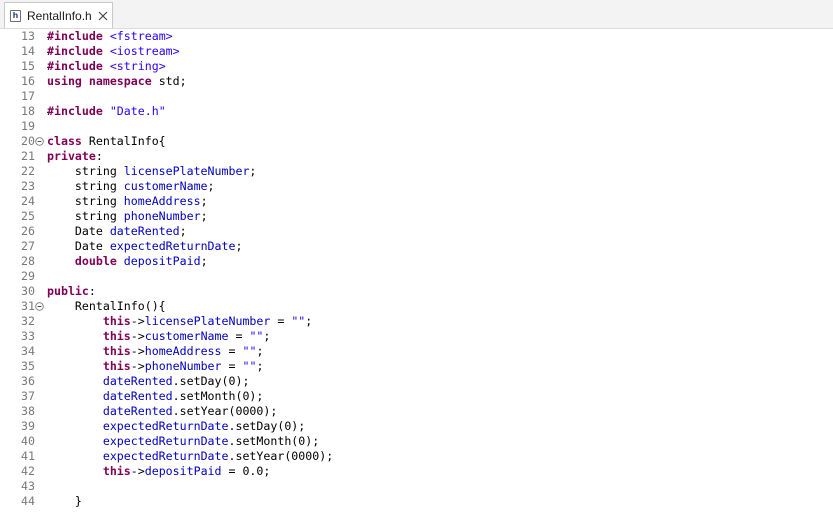 The width and height of the screenshot is (833, 513). Describe the element at coordinates (416, 126) in the screenshot. I see `code-line: 19` at that location.